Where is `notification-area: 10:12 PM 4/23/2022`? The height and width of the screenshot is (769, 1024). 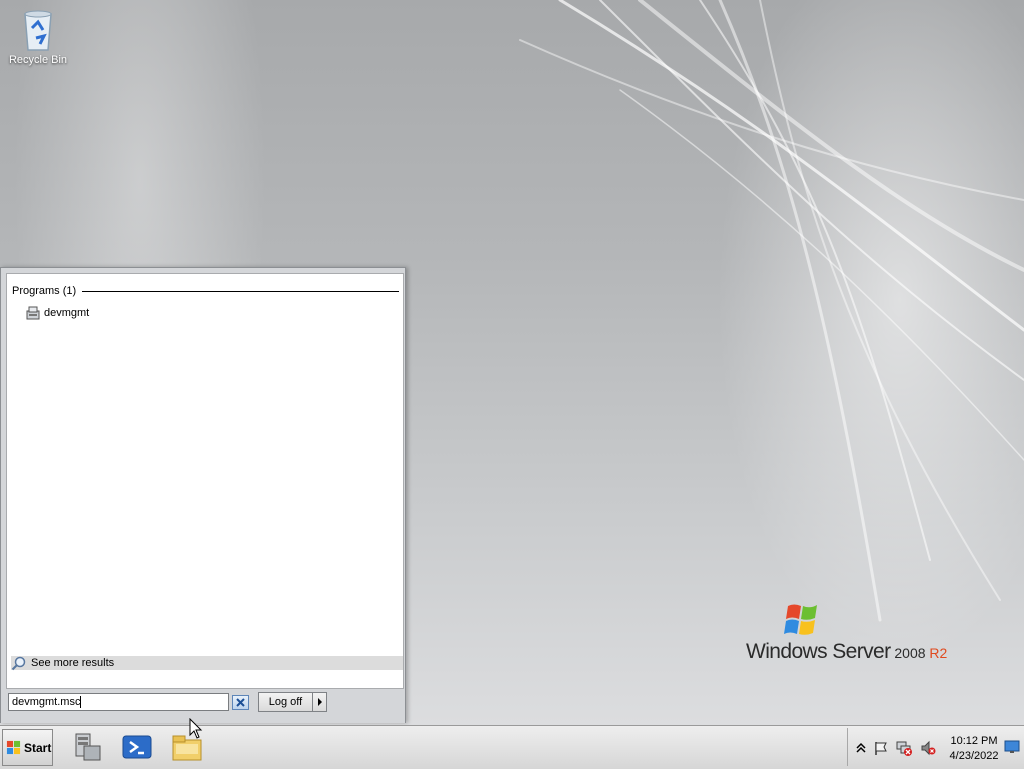 notification-area: 10:12 PM 4/23/2022 is located at coordinates (935, 747).